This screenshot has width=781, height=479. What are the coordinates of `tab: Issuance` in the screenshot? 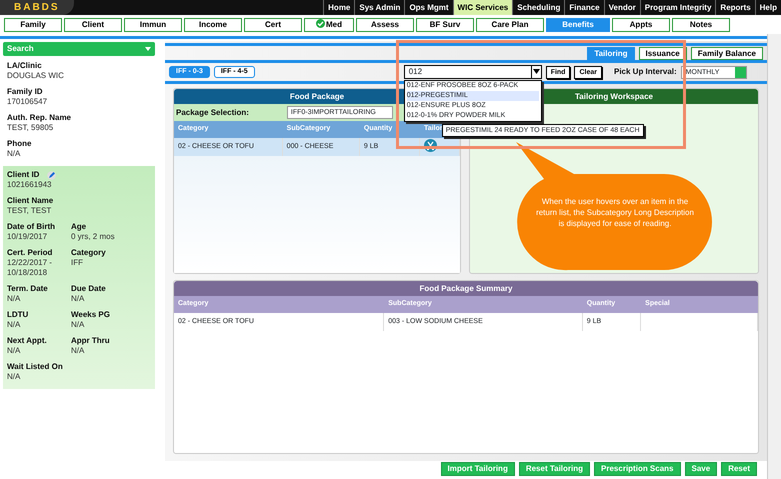 It's located at (662, 53).